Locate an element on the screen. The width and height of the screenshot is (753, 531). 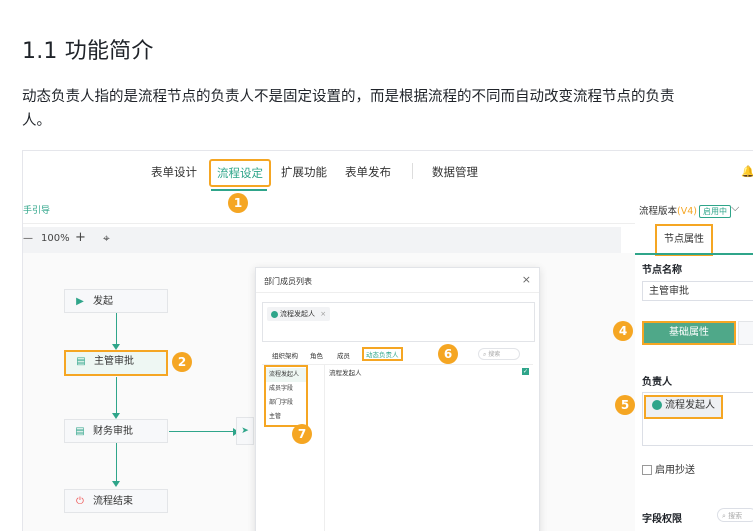
flow-node-finance-approval: ▤ 财务审批 is located at coordinates (116, 431).